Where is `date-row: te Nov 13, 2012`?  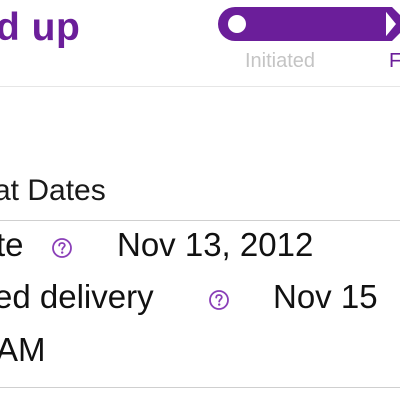 date-row: te Nov 13, 2012 is located at coordinates (200, 248).